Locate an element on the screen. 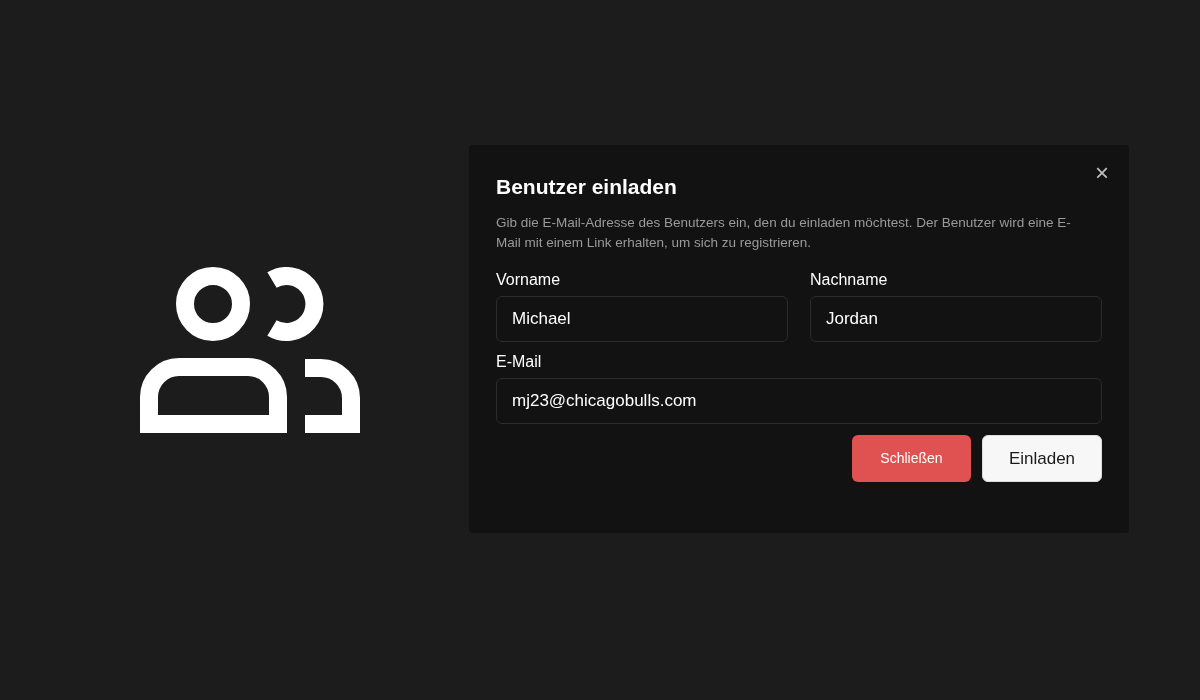  invite-button: Einladen is located at coordinates (1042, 458).